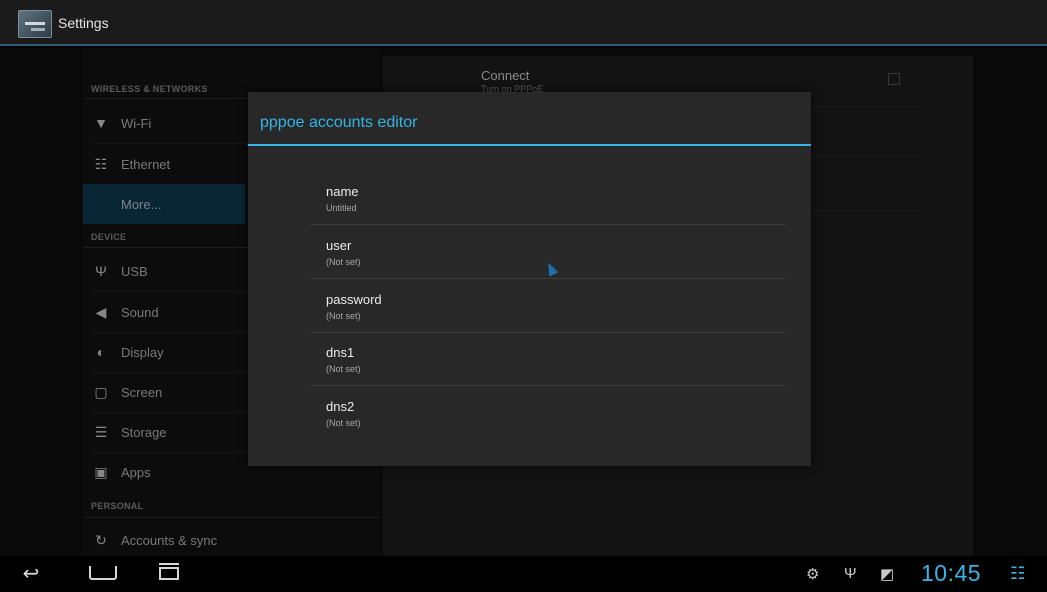 The height and width of the screenshot is (592, 1047). I want to click on field-label: name, so click(342, 191).